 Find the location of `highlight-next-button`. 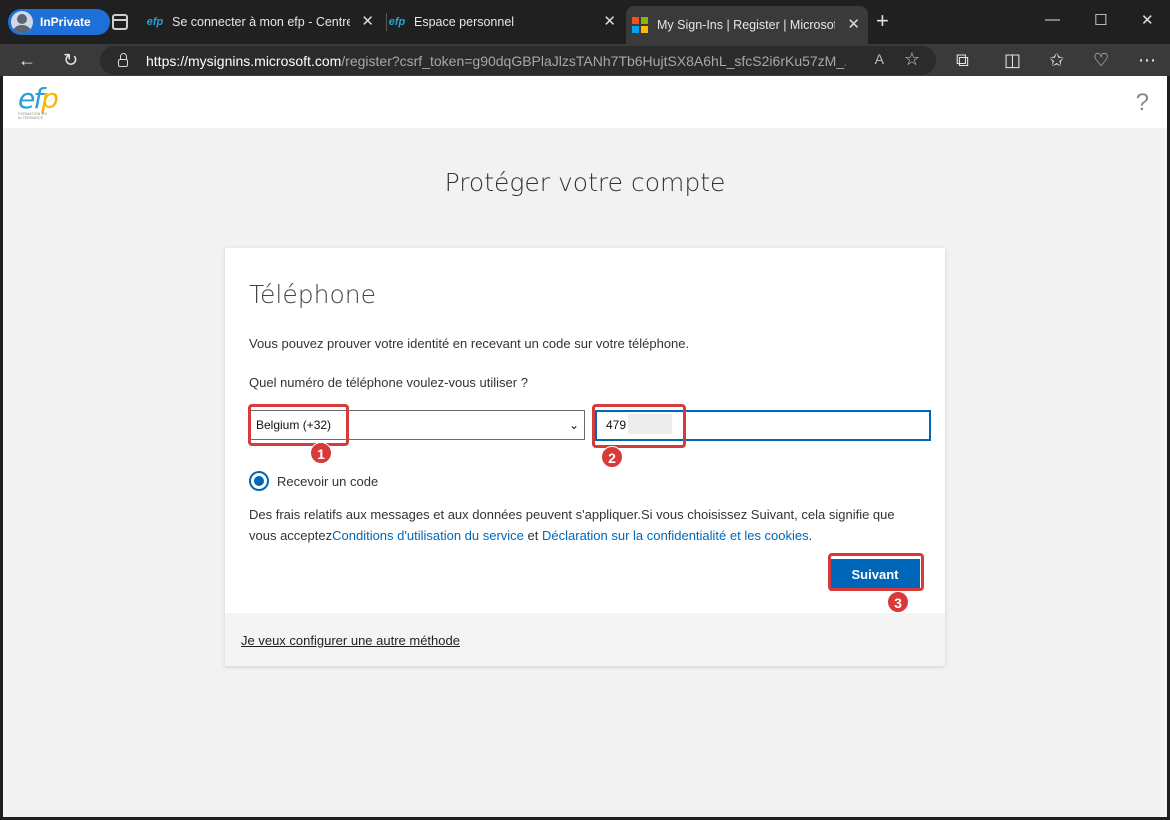

highlight-next-button is located at coordinates (876, 572).